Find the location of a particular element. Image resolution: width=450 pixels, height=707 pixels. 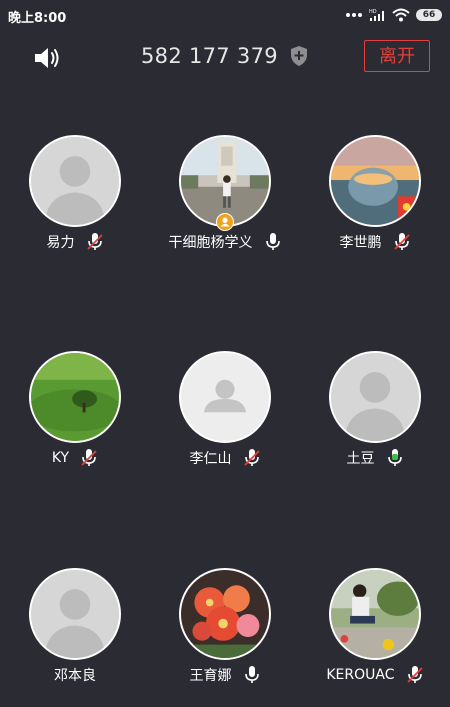

participant-name-row: 王育娜 is located at coordinates (225, 675).